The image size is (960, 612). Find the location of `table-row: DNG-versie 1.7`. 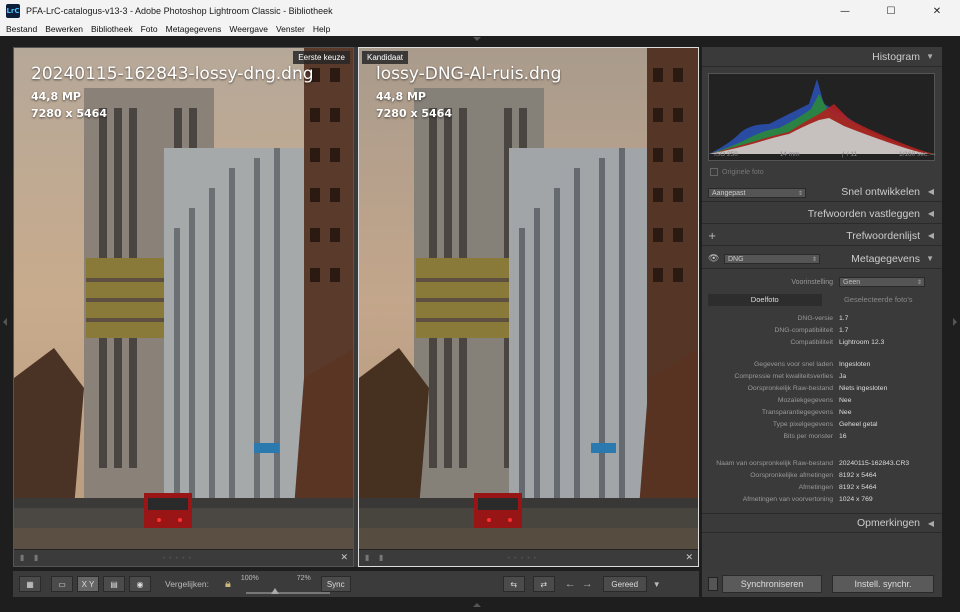

table-row: DNG-versie 1.7 is located at coordinates (822, 318).